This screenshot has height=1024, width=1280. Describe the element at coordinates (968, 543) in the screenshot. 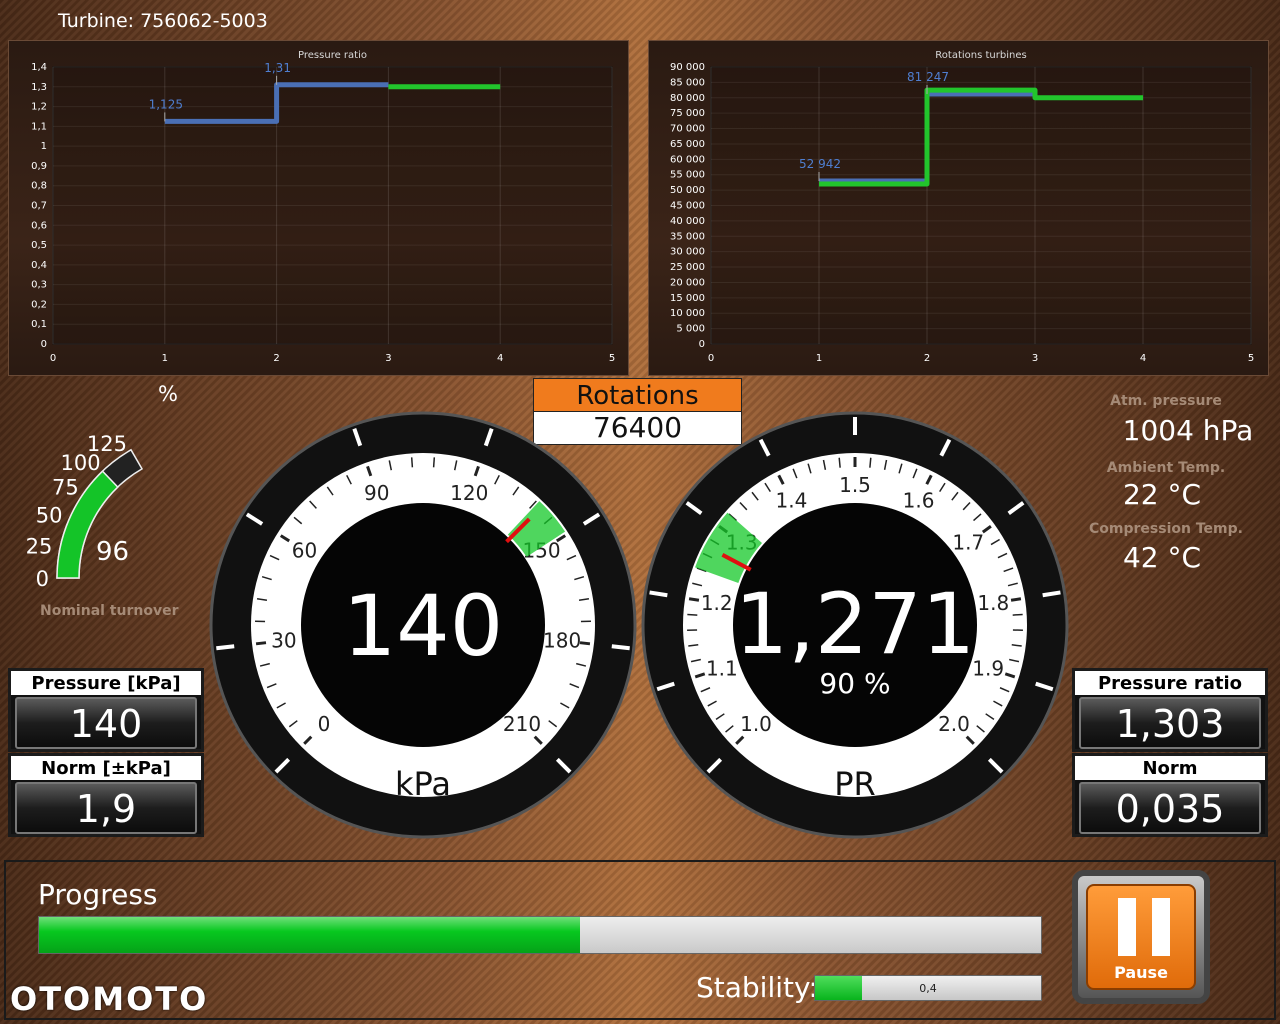

I see `gauge-tick-label: 1.7` at that location.